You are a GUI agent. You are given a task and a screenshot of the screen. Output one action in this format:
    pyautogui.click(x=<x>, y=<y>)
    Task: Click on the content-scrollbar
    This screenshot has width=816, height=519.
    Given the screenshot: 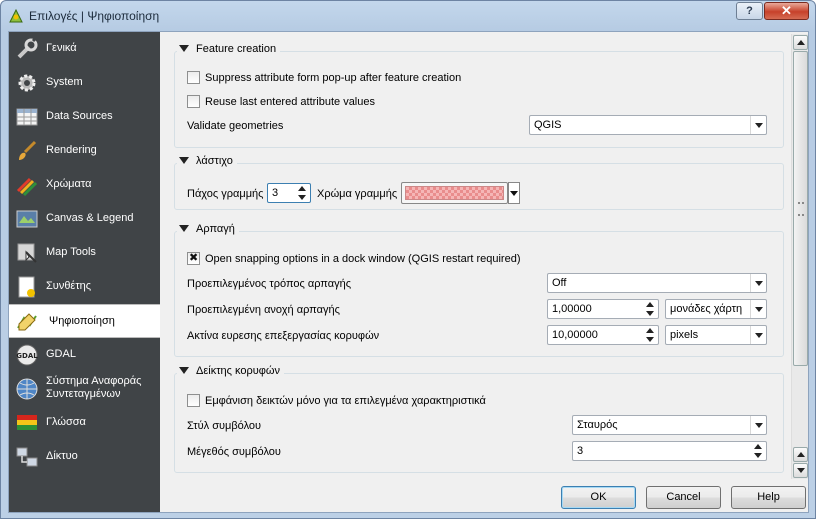 What is the action you would take?
    pyautogui.click(x=799, y=256)
    